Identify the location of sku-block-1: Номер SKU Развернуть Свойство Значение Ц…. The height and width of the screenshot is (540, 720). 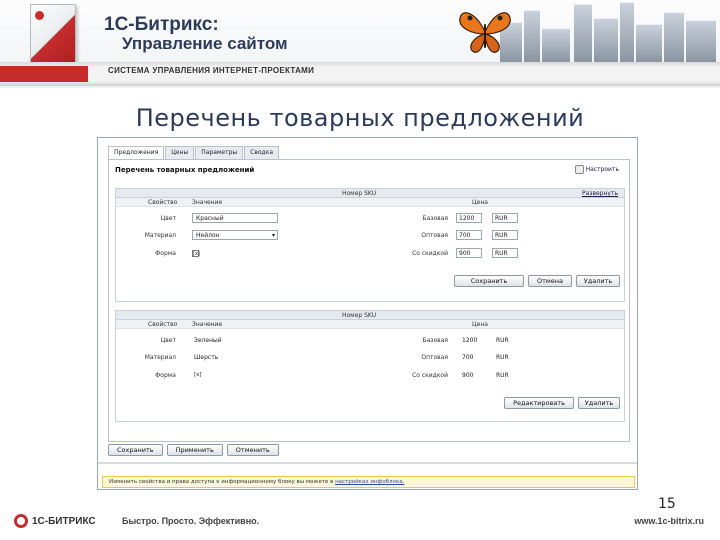
(370, 245).